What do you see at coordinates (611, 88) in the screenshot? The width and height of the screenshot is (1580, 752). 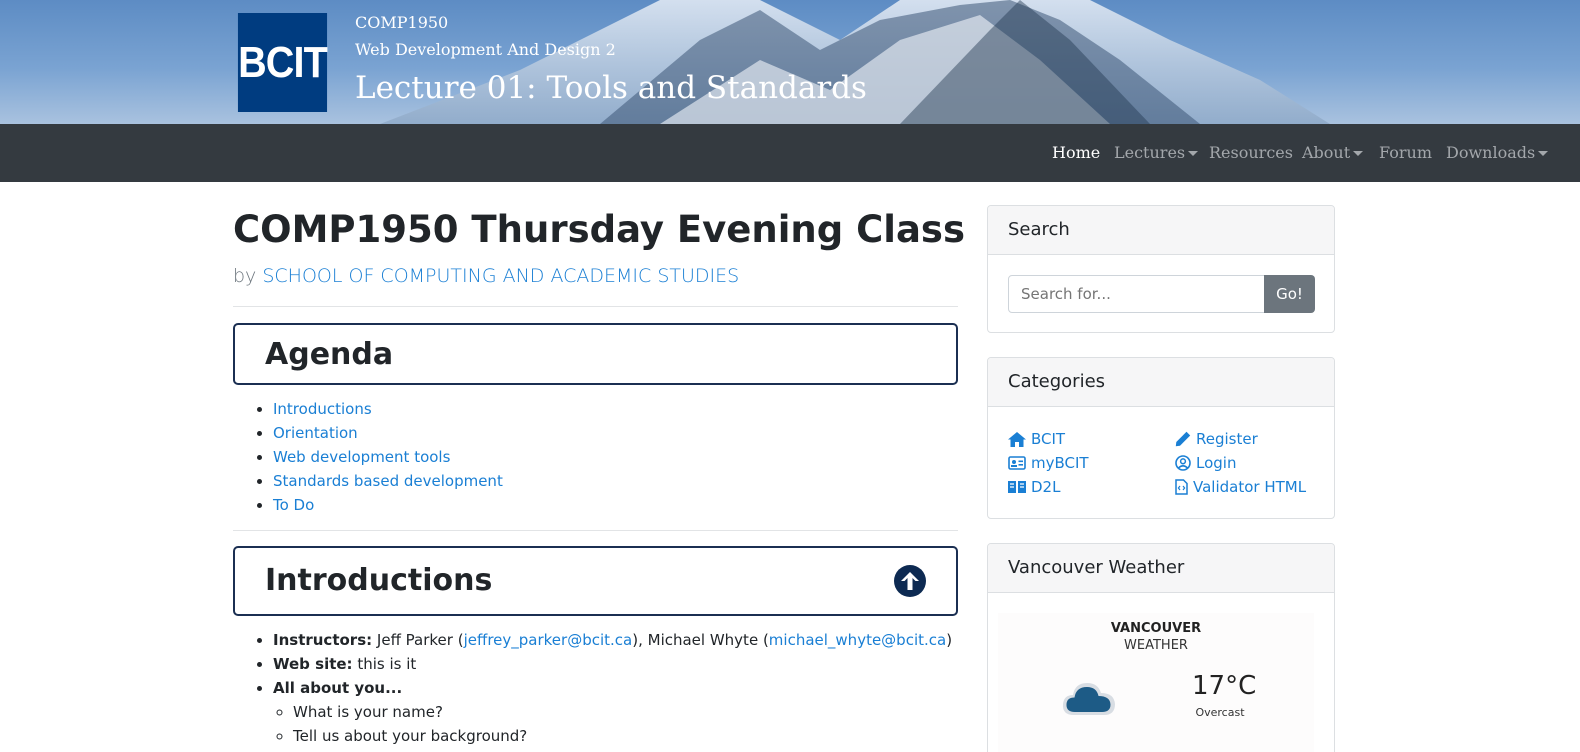 I see `lecture-title: Lecture 01: Tools and Standards` at bounding box center [611, 88].